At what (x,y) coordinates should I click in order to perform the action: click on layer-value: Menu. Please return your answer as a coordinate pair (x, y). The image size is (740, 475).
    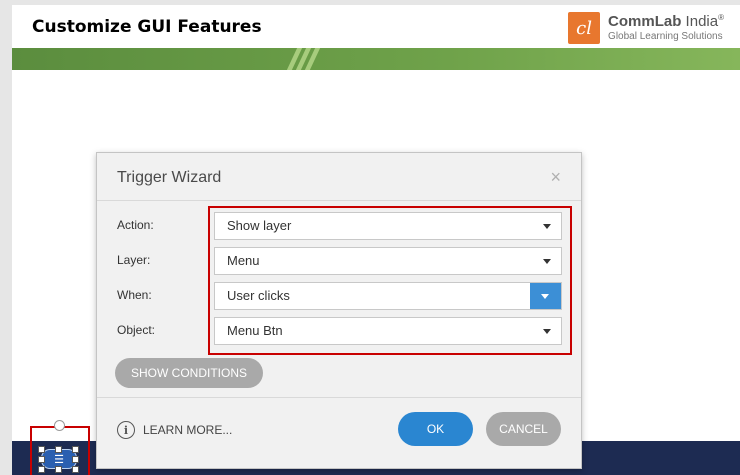
    Looking at the image, I should click on (243, 260).